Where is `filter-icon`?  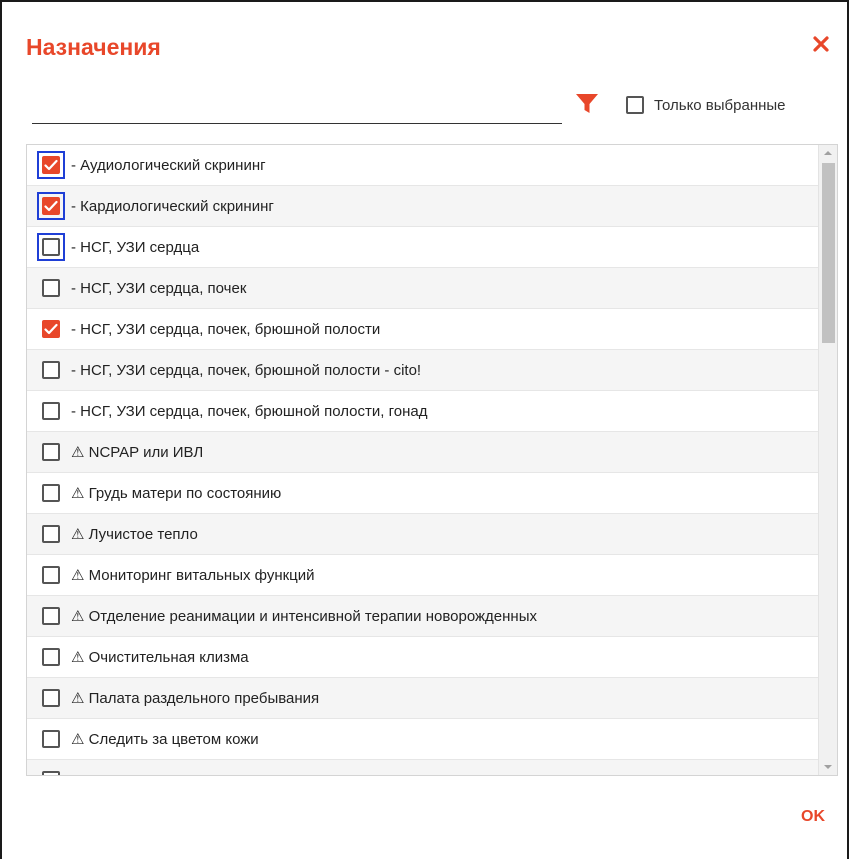 filter-icon is located at coordinates (587, 103).